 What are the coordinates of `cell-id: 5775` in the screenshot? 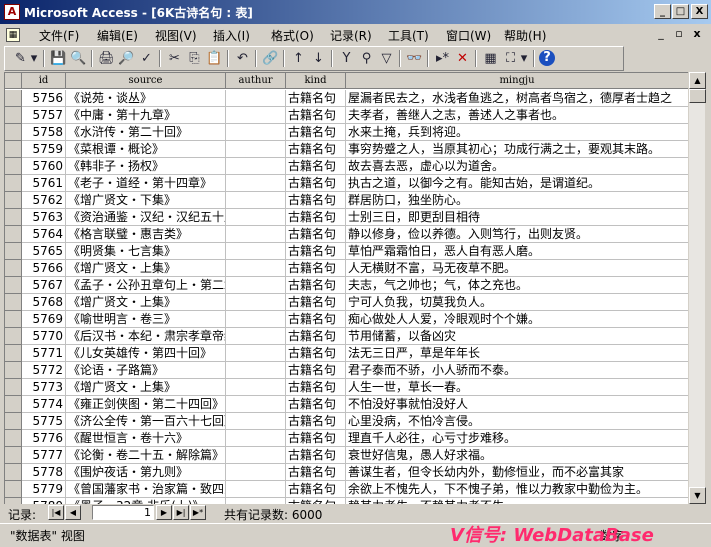 It's located at (44, 421).